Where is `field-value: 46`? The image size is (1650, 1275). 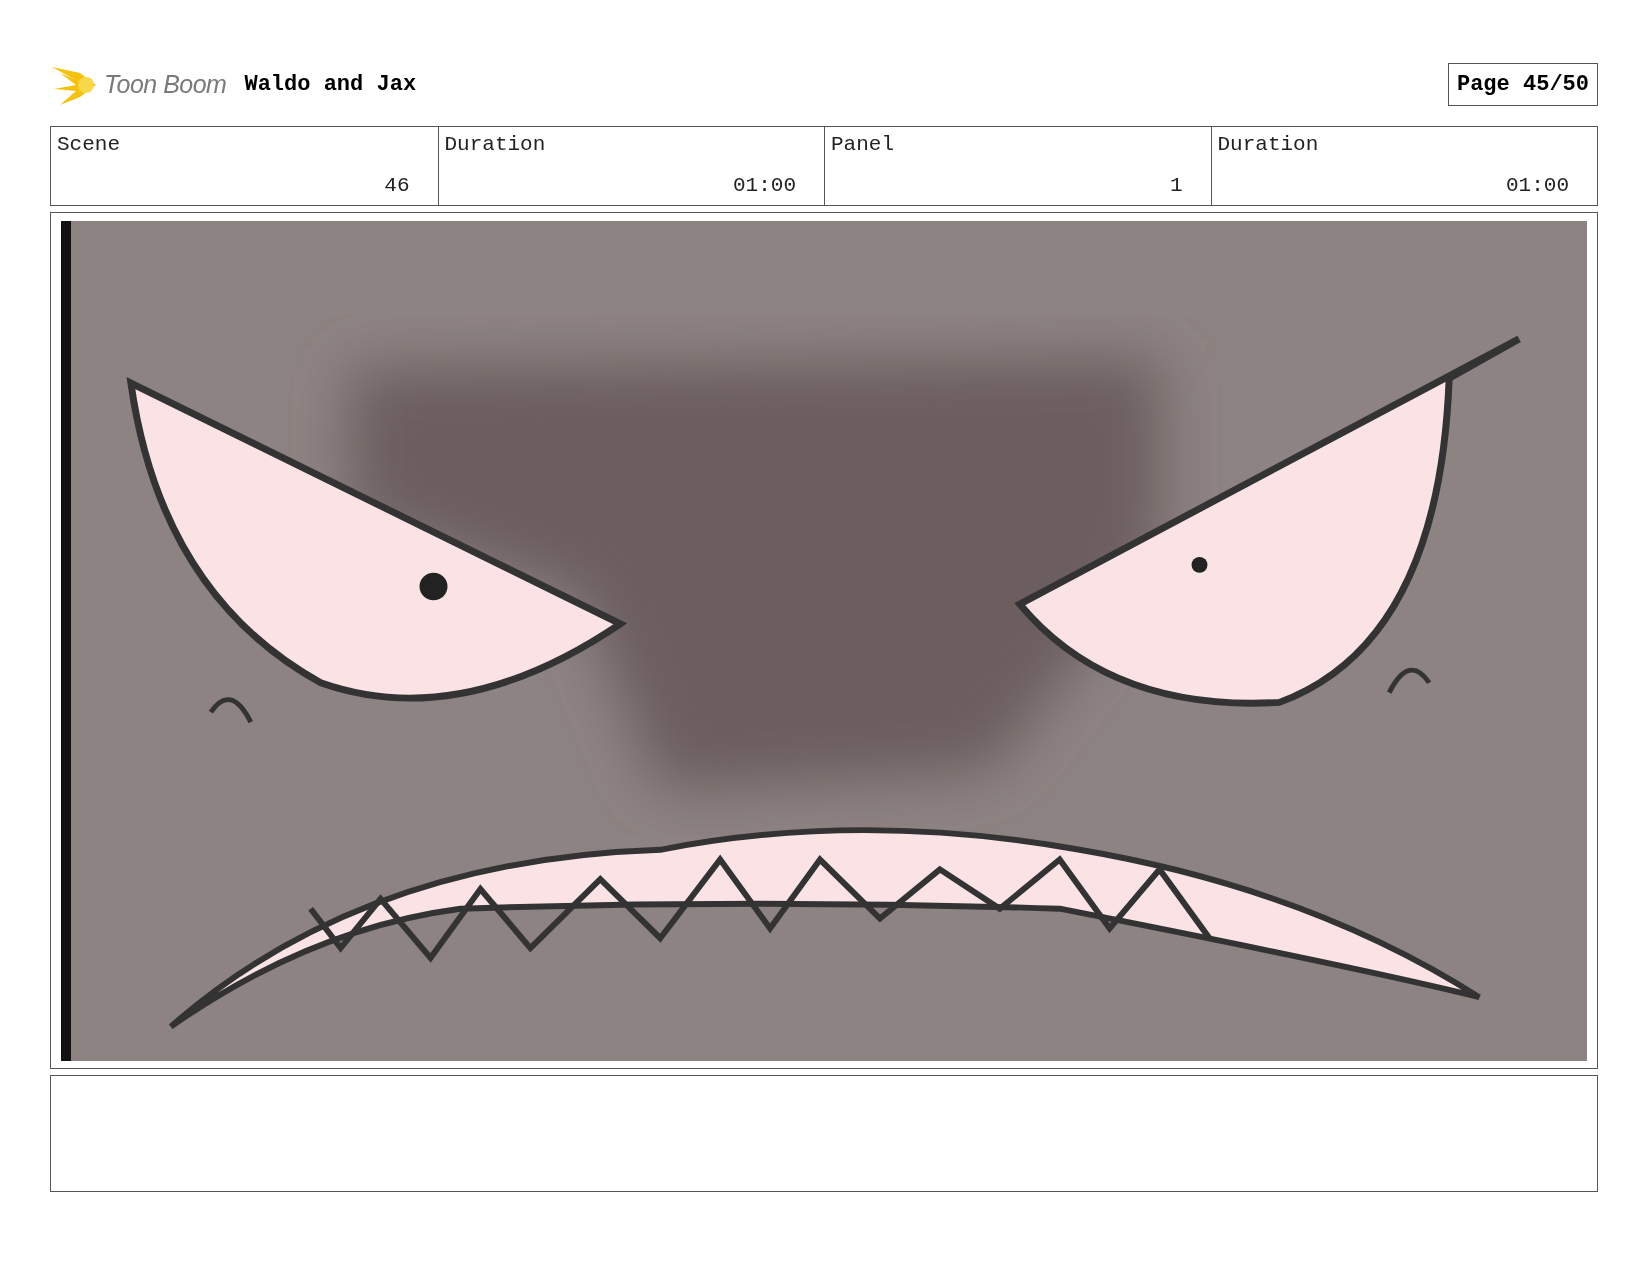
field-value: 46 is located at coordinates (396, 185).